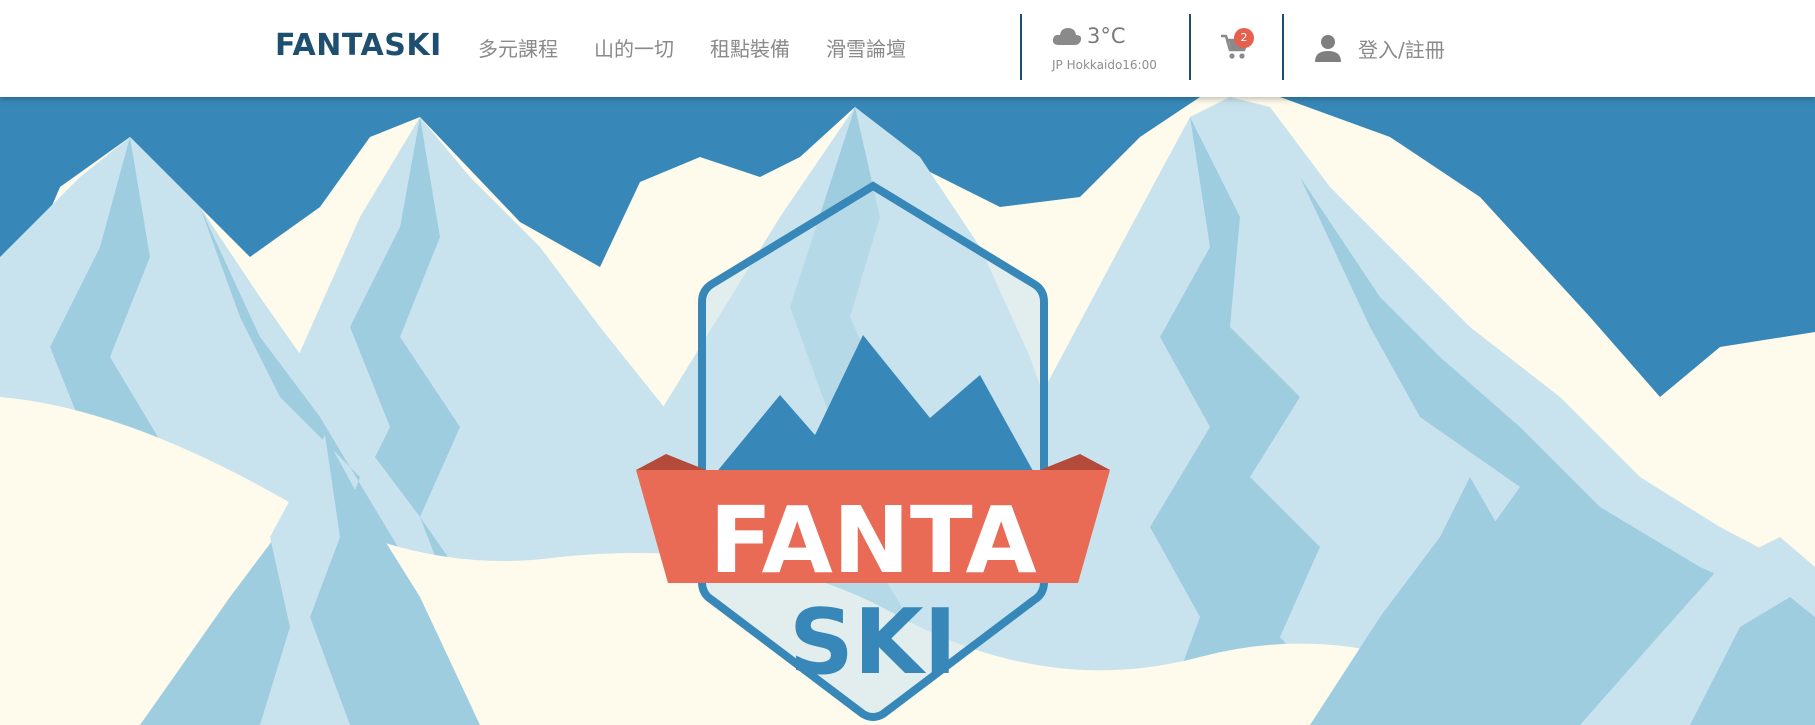  I want to click on weather-location-time: JP Hokkaido16:00, so click(1104, 65).